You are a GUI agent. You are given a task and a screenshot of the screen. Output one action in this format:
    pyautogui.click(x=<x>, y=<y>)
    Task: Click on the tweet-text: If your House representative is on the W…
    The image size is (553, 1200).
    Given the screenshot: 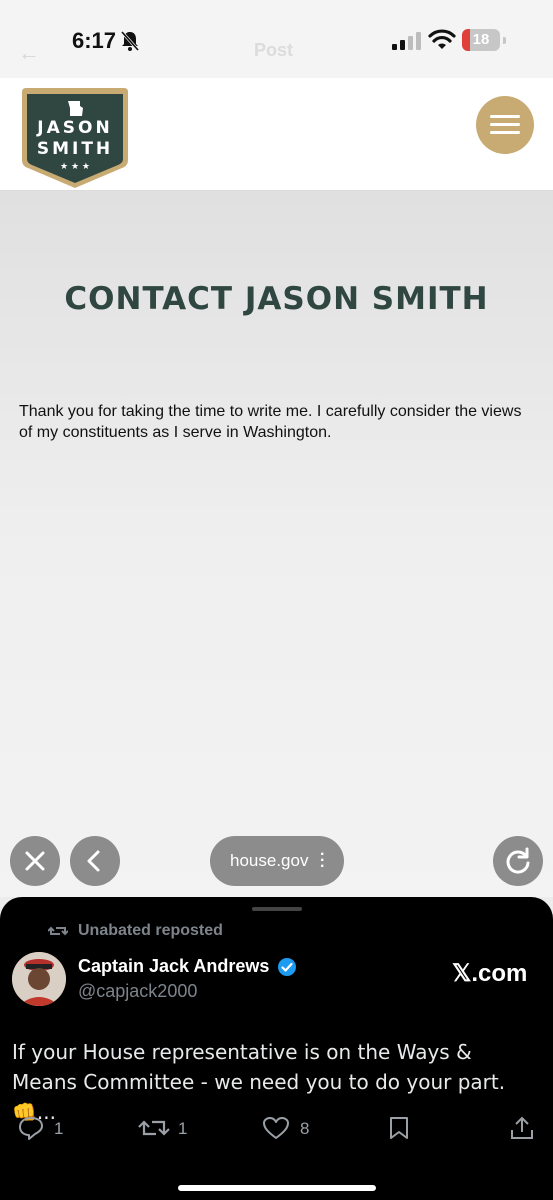 What is the action you would take?
    pyautogui.click(x=277, y=1082)
    